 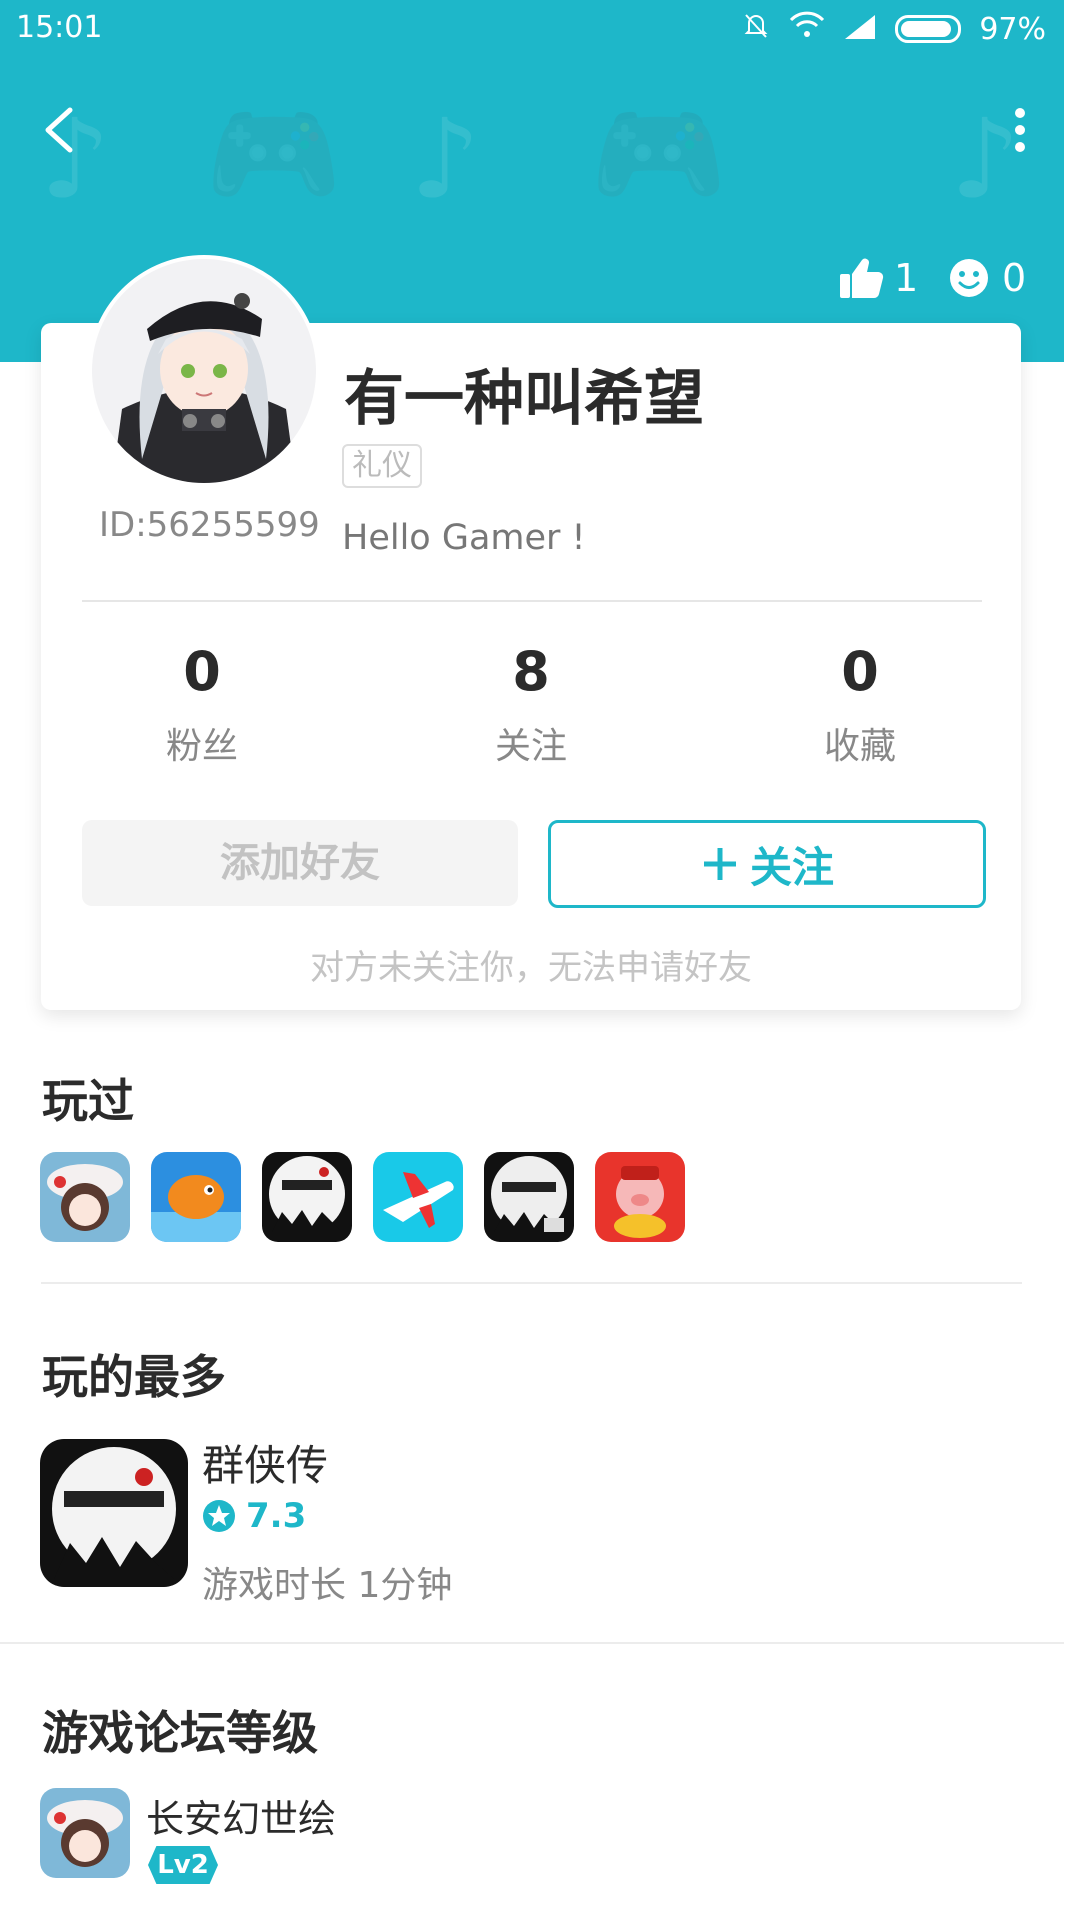 What do you see at coordinates (531, 671) in the screenshot?
I see `following-count-value: 8` at bounding box center [531, 671].